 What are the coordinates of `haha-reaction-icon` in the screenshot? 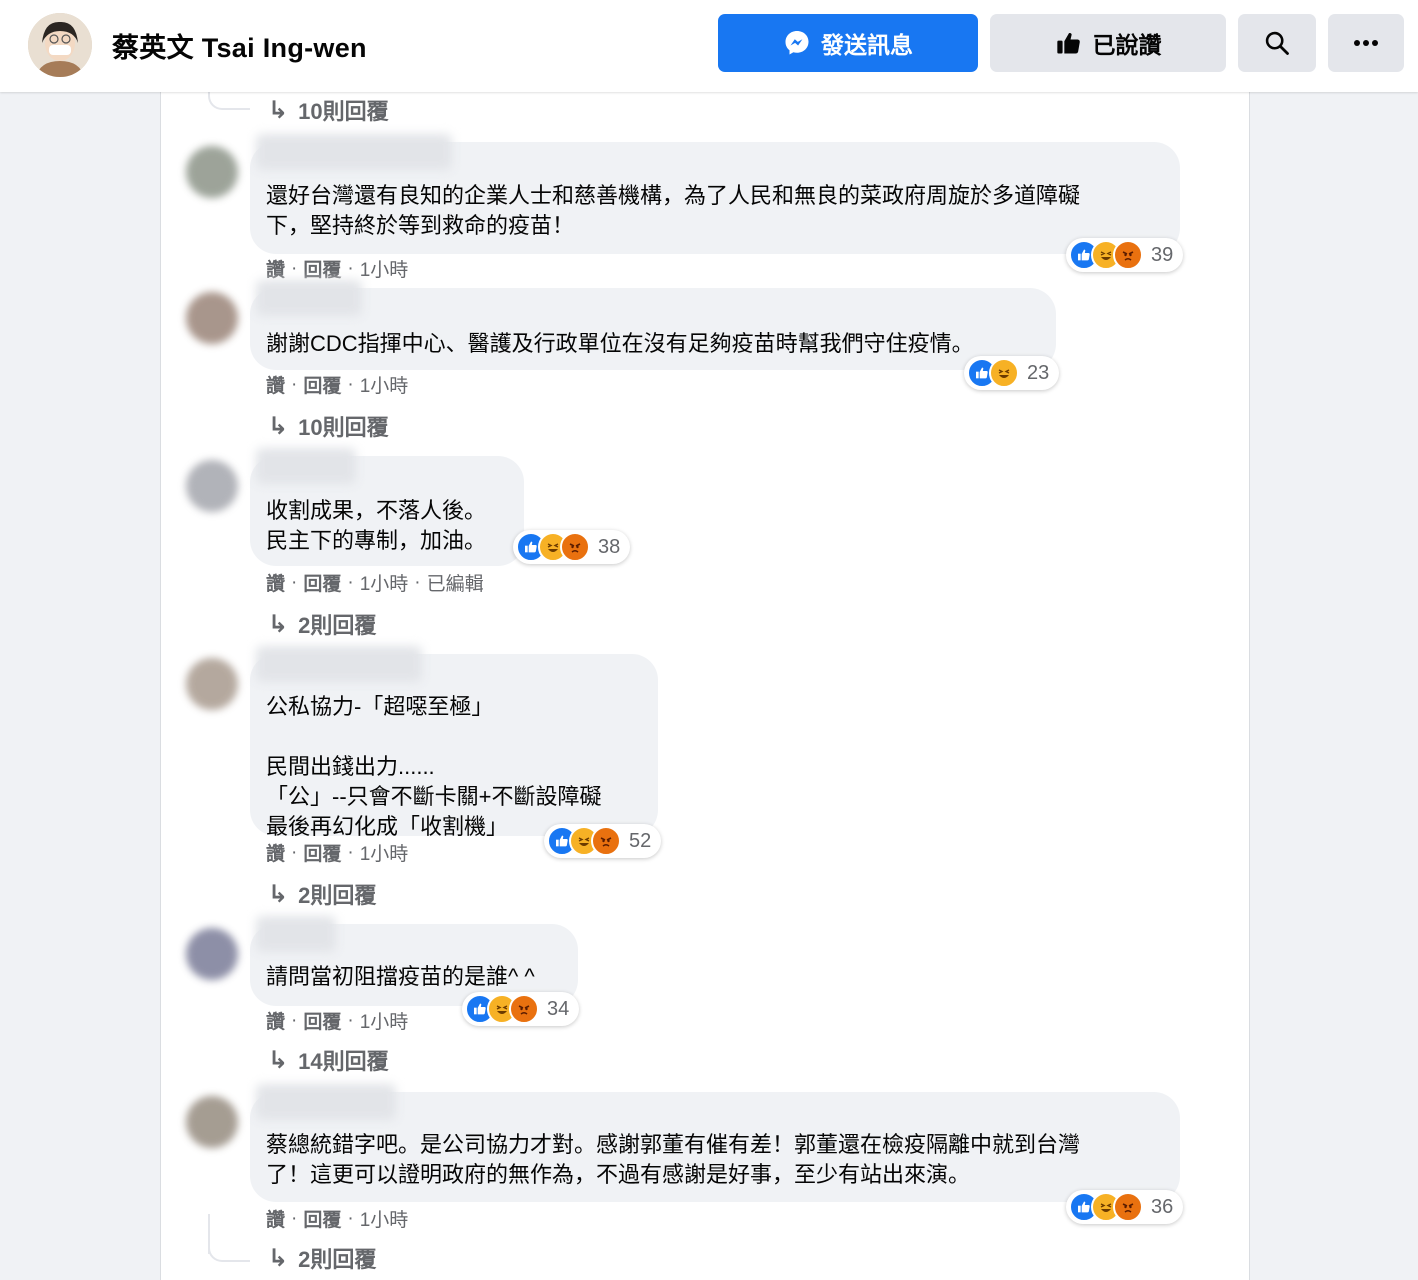 It's located at (1004, 373).